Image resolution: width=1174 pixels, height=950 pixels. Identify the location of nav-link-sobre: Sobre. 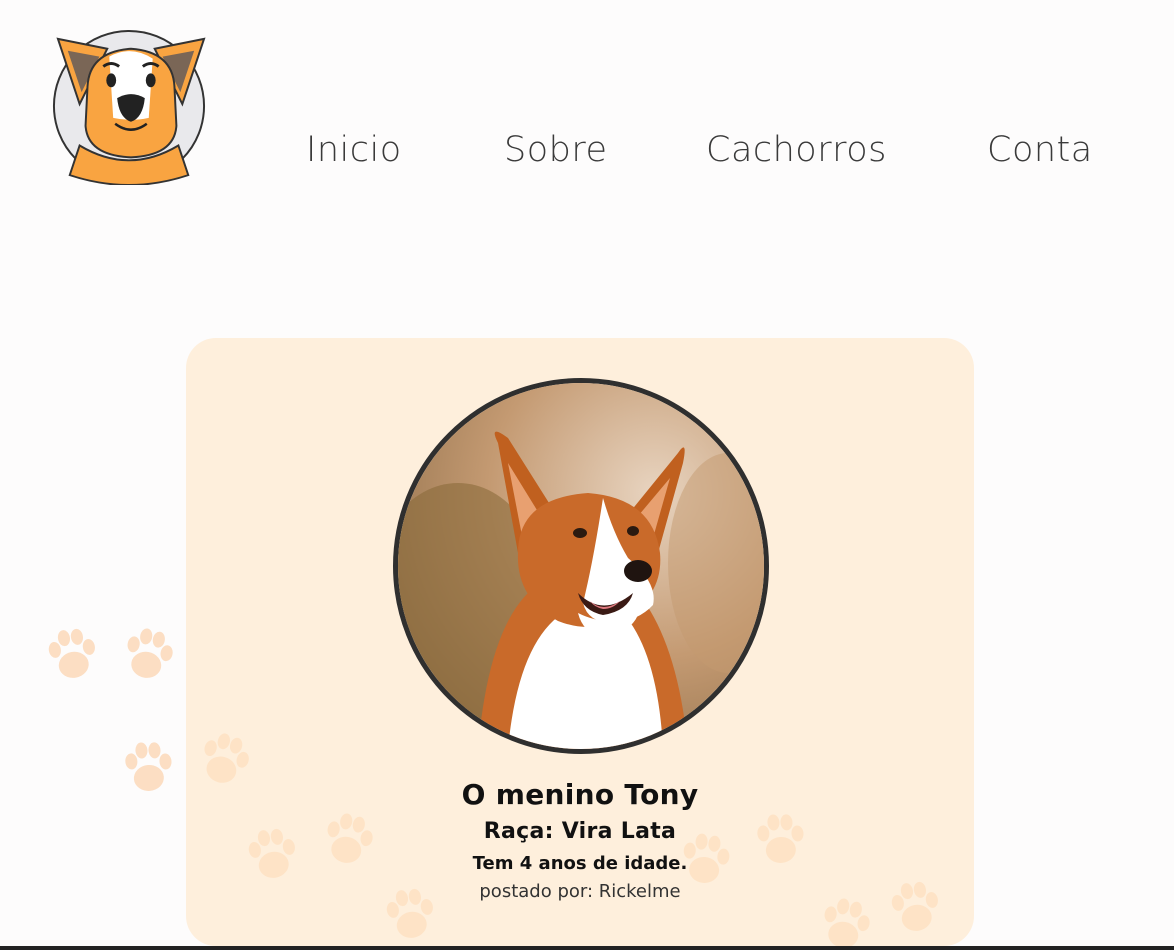
(556, 150).